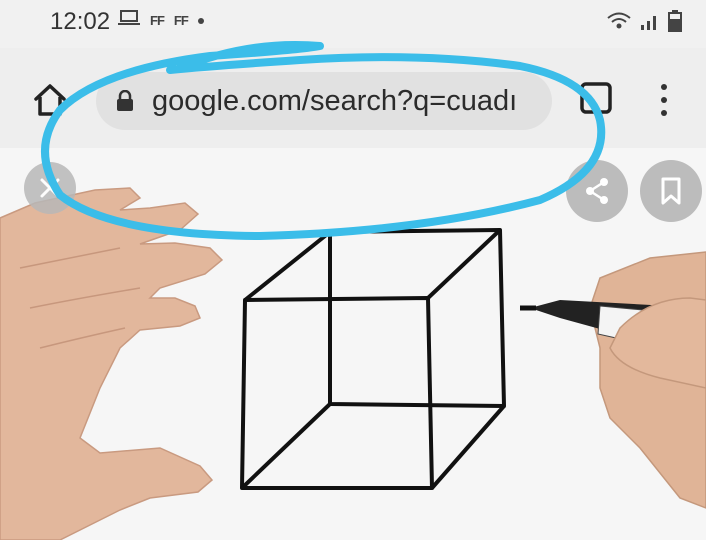 Image resolution: width=706 pixels, height=540 pixels. Describe the element at coordinates (664, 100) in the screenshot. I see `more-vert-icon` at that location.